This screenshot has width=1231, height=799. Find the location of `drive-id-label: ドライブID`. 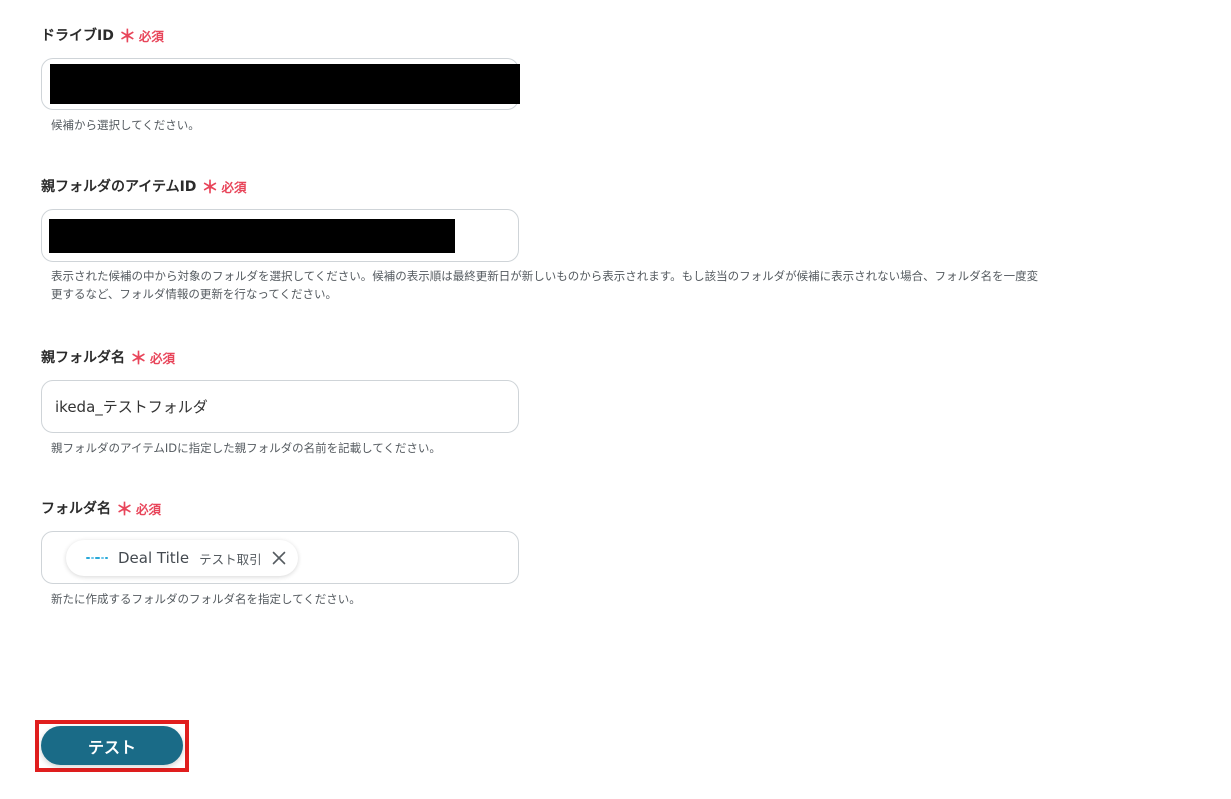

drive-id-label: ドライブID is located at coordinates (77, 36).